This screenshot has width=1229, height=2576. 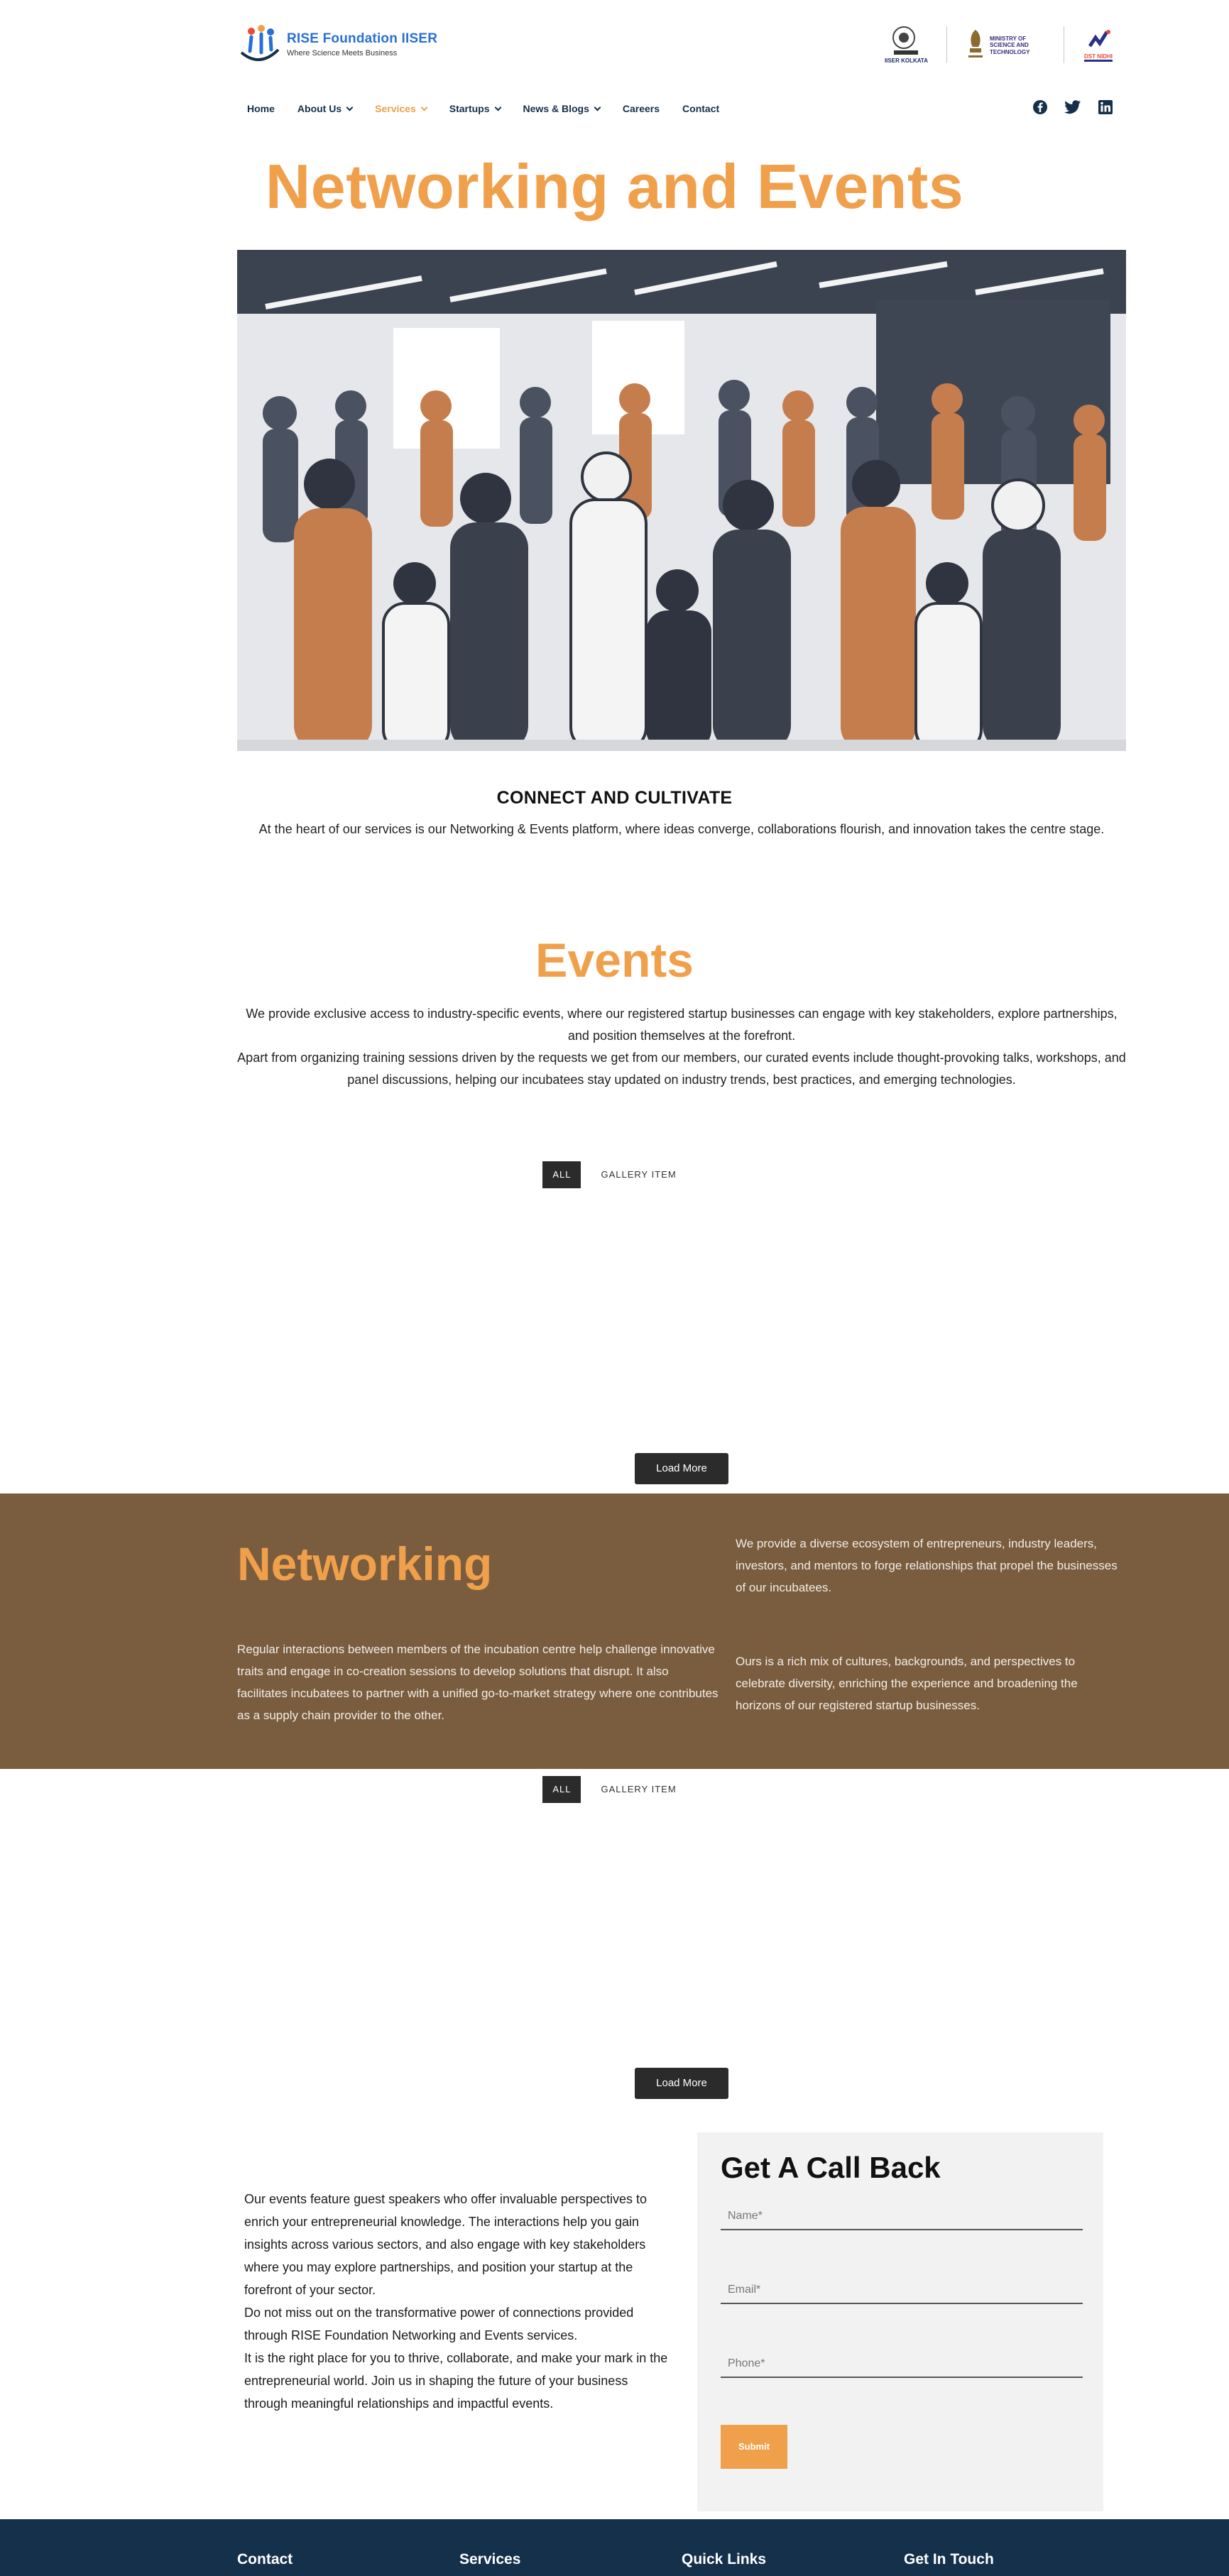 I want to click on call-back-title: Get A Call Back, so click(x=831, y=2167).